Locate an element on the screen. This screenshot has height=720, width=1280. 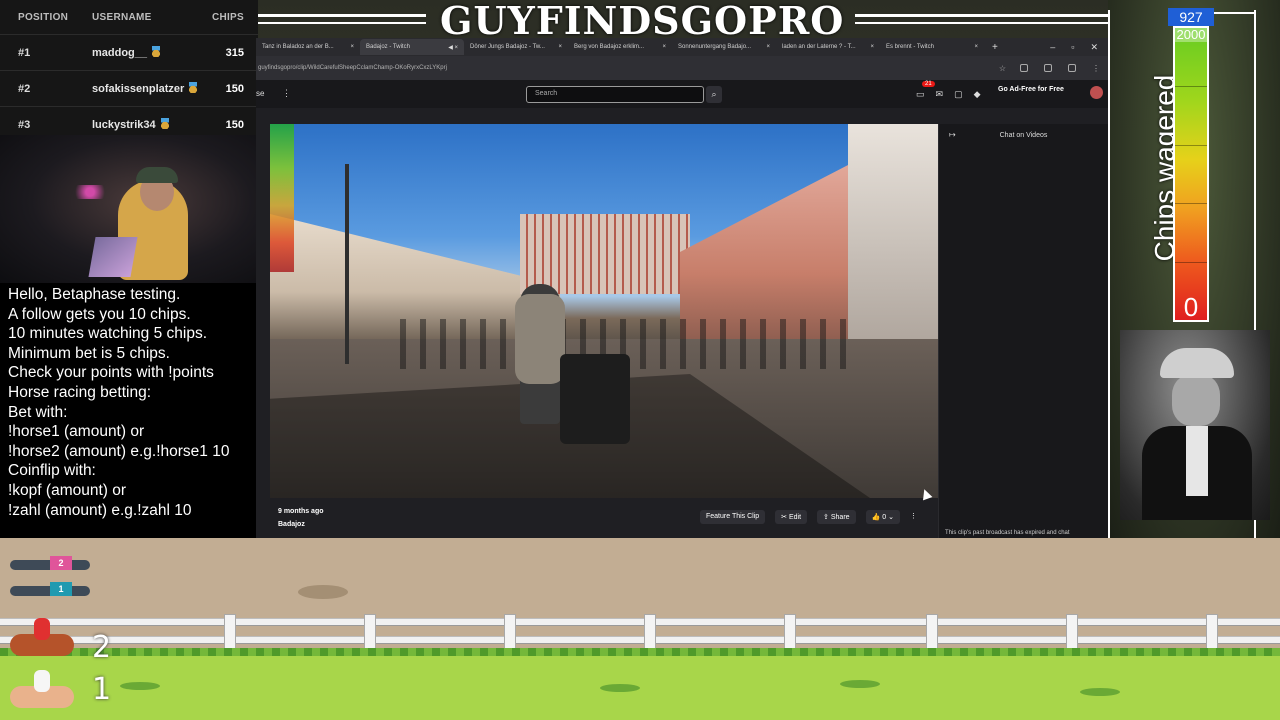
scene-lamp is located at coordinates (347, 264).